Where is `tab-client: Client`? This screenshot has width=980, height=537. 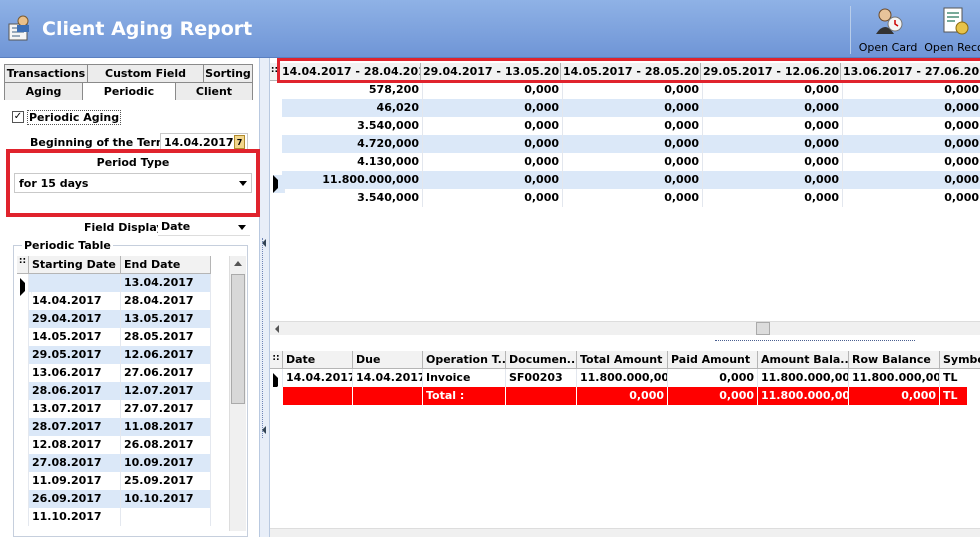
tab-client: Client is located at coordinates (214, 91).